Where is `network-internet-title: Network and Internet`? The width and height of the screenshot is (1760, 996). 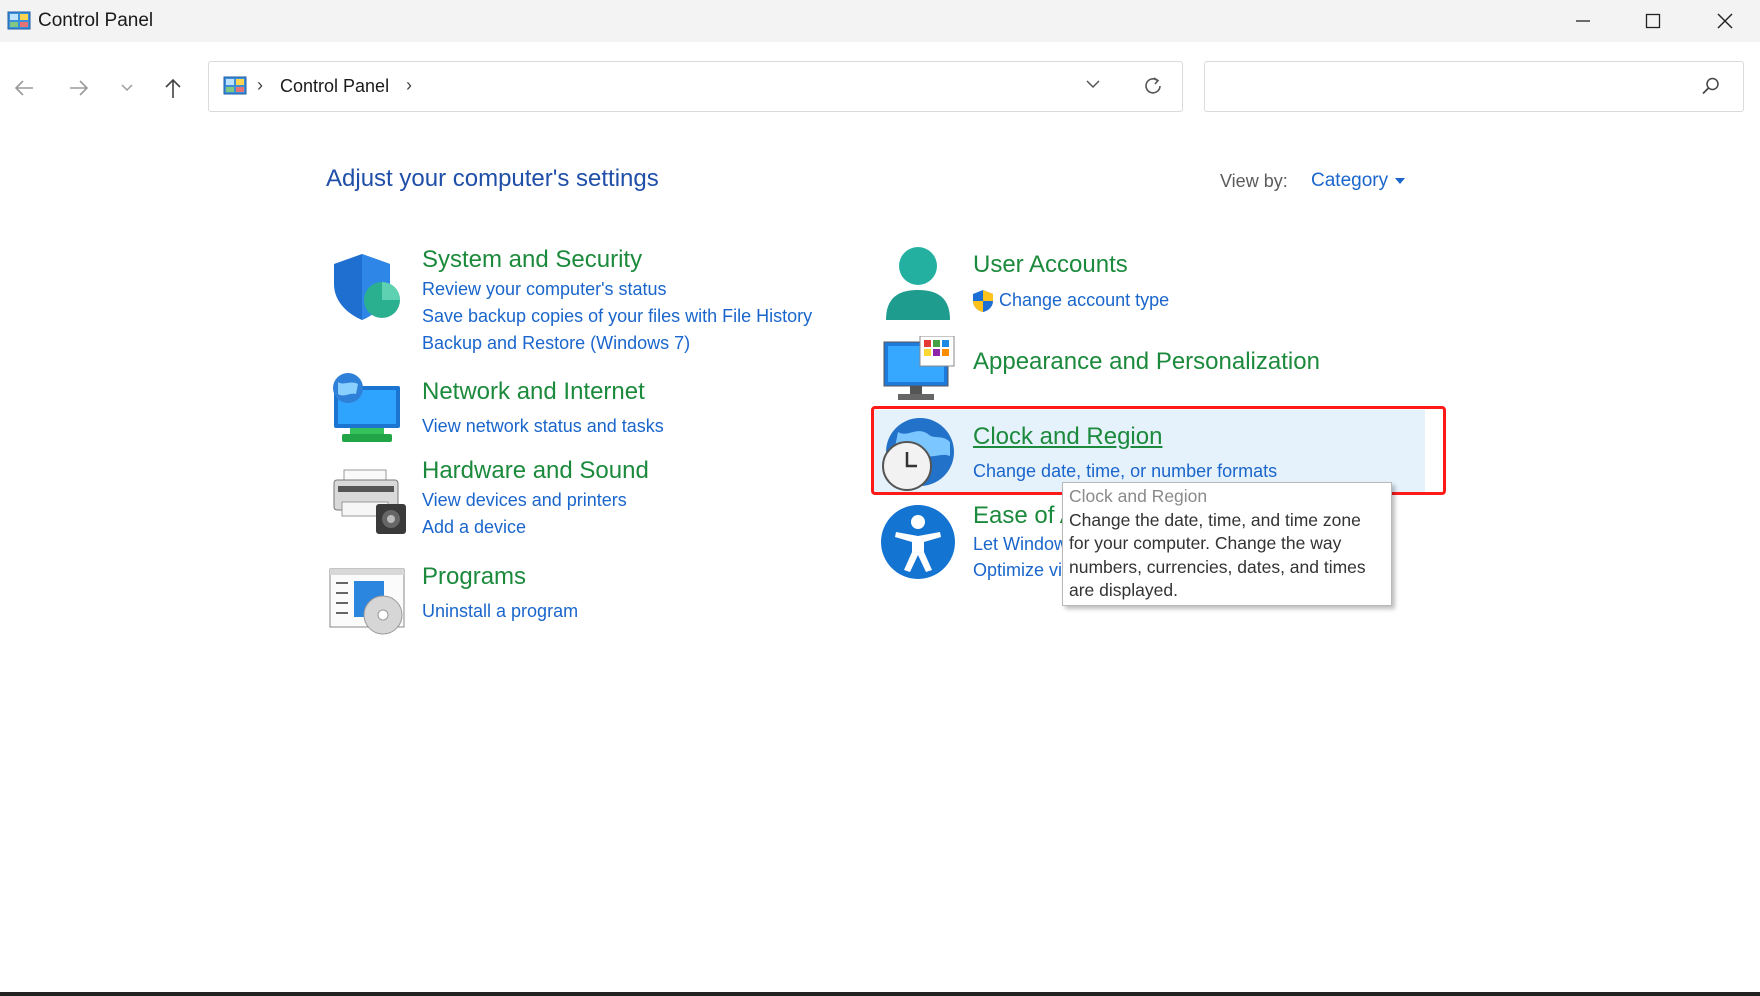 network-internet-title: Network and Internet is located at coordinates (533, 392).